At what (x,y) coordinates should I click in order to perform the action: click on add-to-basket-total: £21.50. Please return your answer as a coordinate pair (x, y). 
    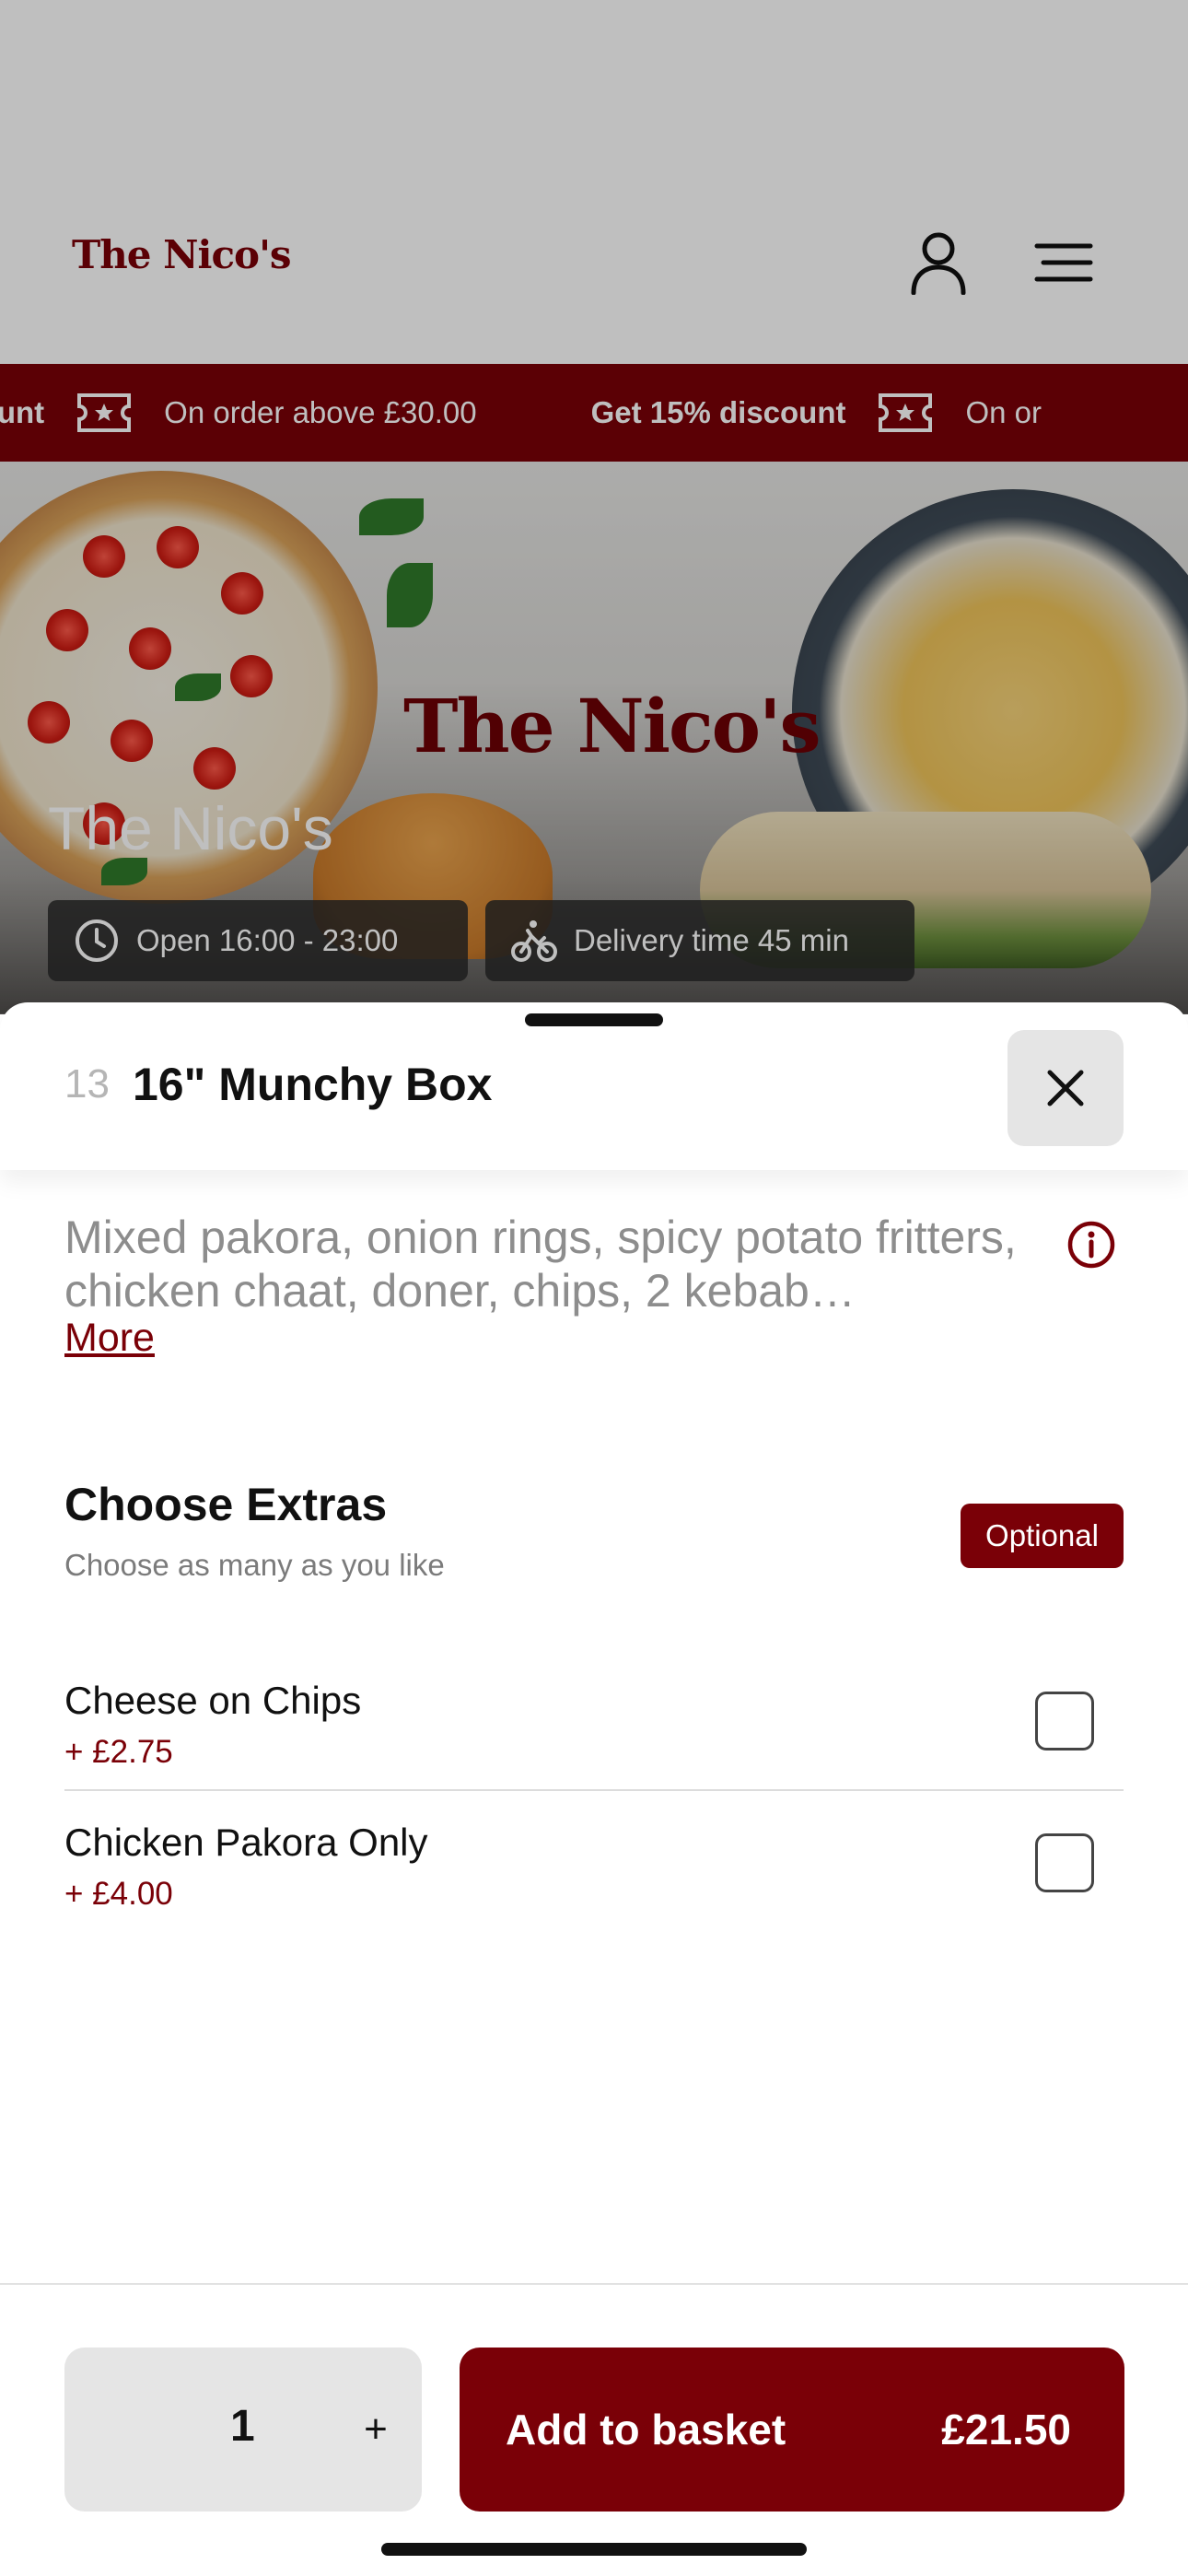
    Looking at the image, I should click on (1006, 2429).